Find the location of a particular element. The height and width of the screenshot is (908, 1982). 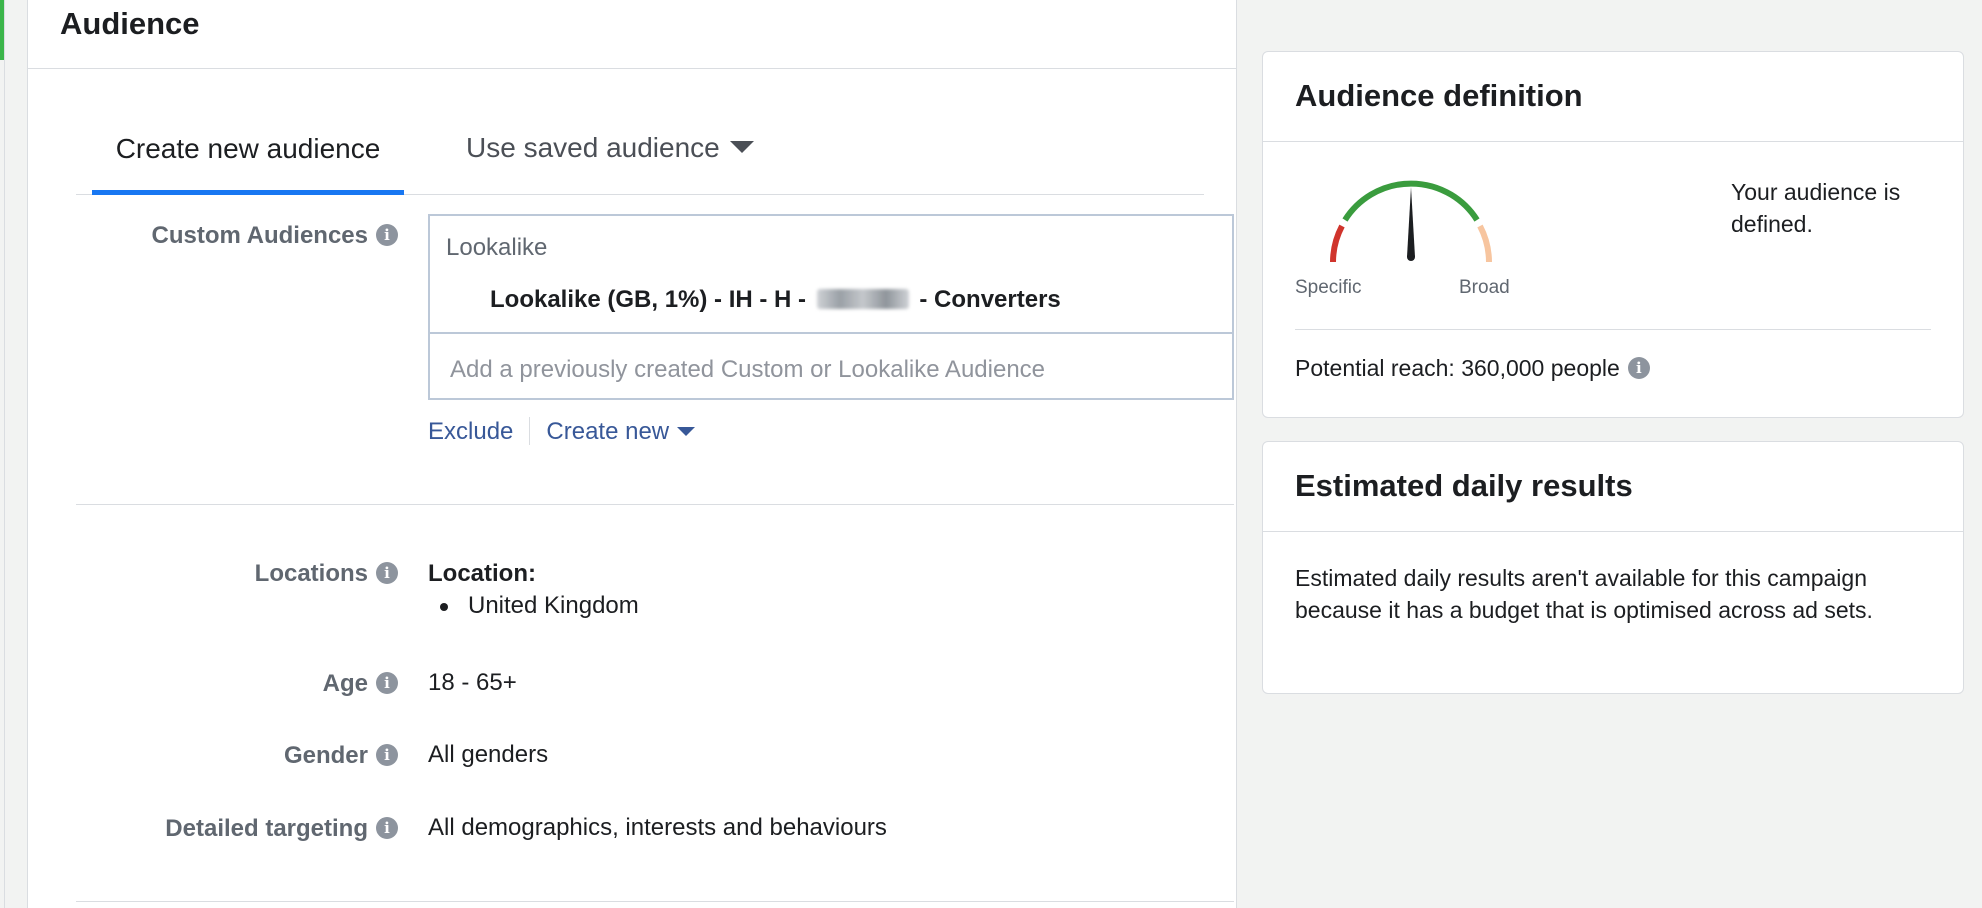

potential-reach: Potential reach: 360,000 people i is located at coordinates (1472, 368).